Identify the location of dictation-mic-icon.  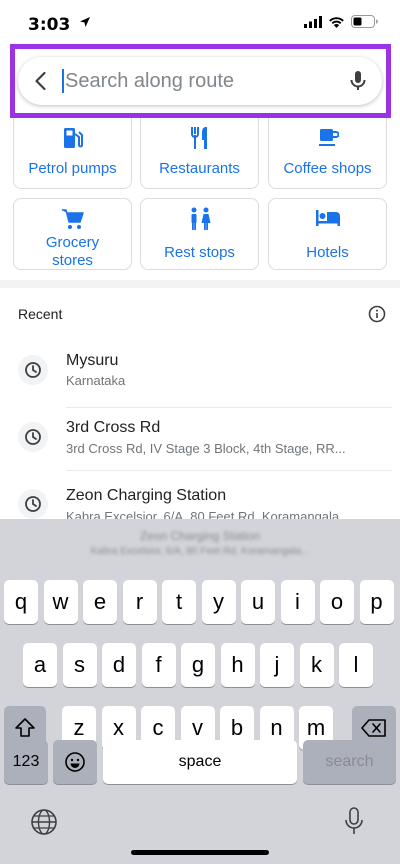
(354, 822).